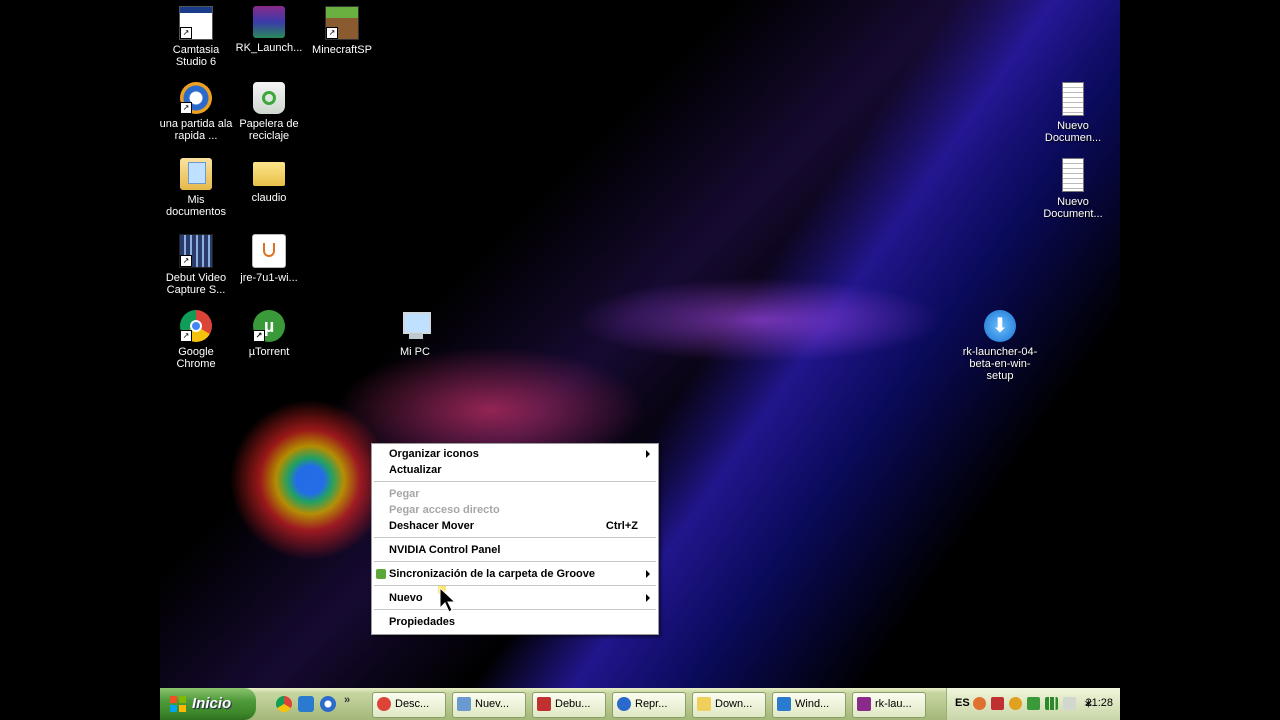 This screenshot has height=720, width=1280. Describe the element at coordinates (624, 704) in the screenshot. I see `media-player-icon` at that location.